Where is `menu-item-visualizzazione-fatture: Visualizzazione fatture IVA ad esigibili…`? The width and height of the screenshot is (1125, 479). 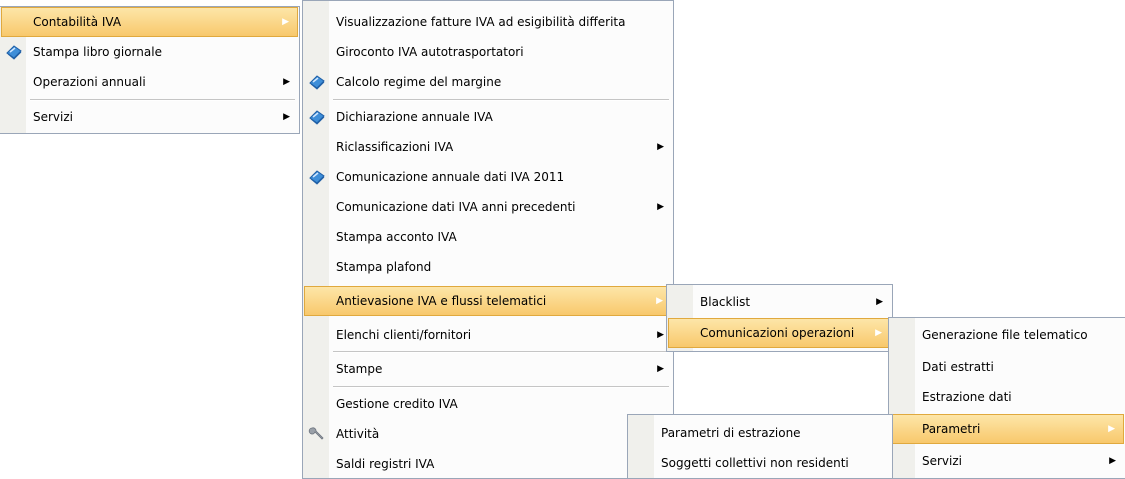 menu-item-visualizzazione-fatture: Visualizzazione fatture IVA ad esigibili… is located at coordinates (488, 22).